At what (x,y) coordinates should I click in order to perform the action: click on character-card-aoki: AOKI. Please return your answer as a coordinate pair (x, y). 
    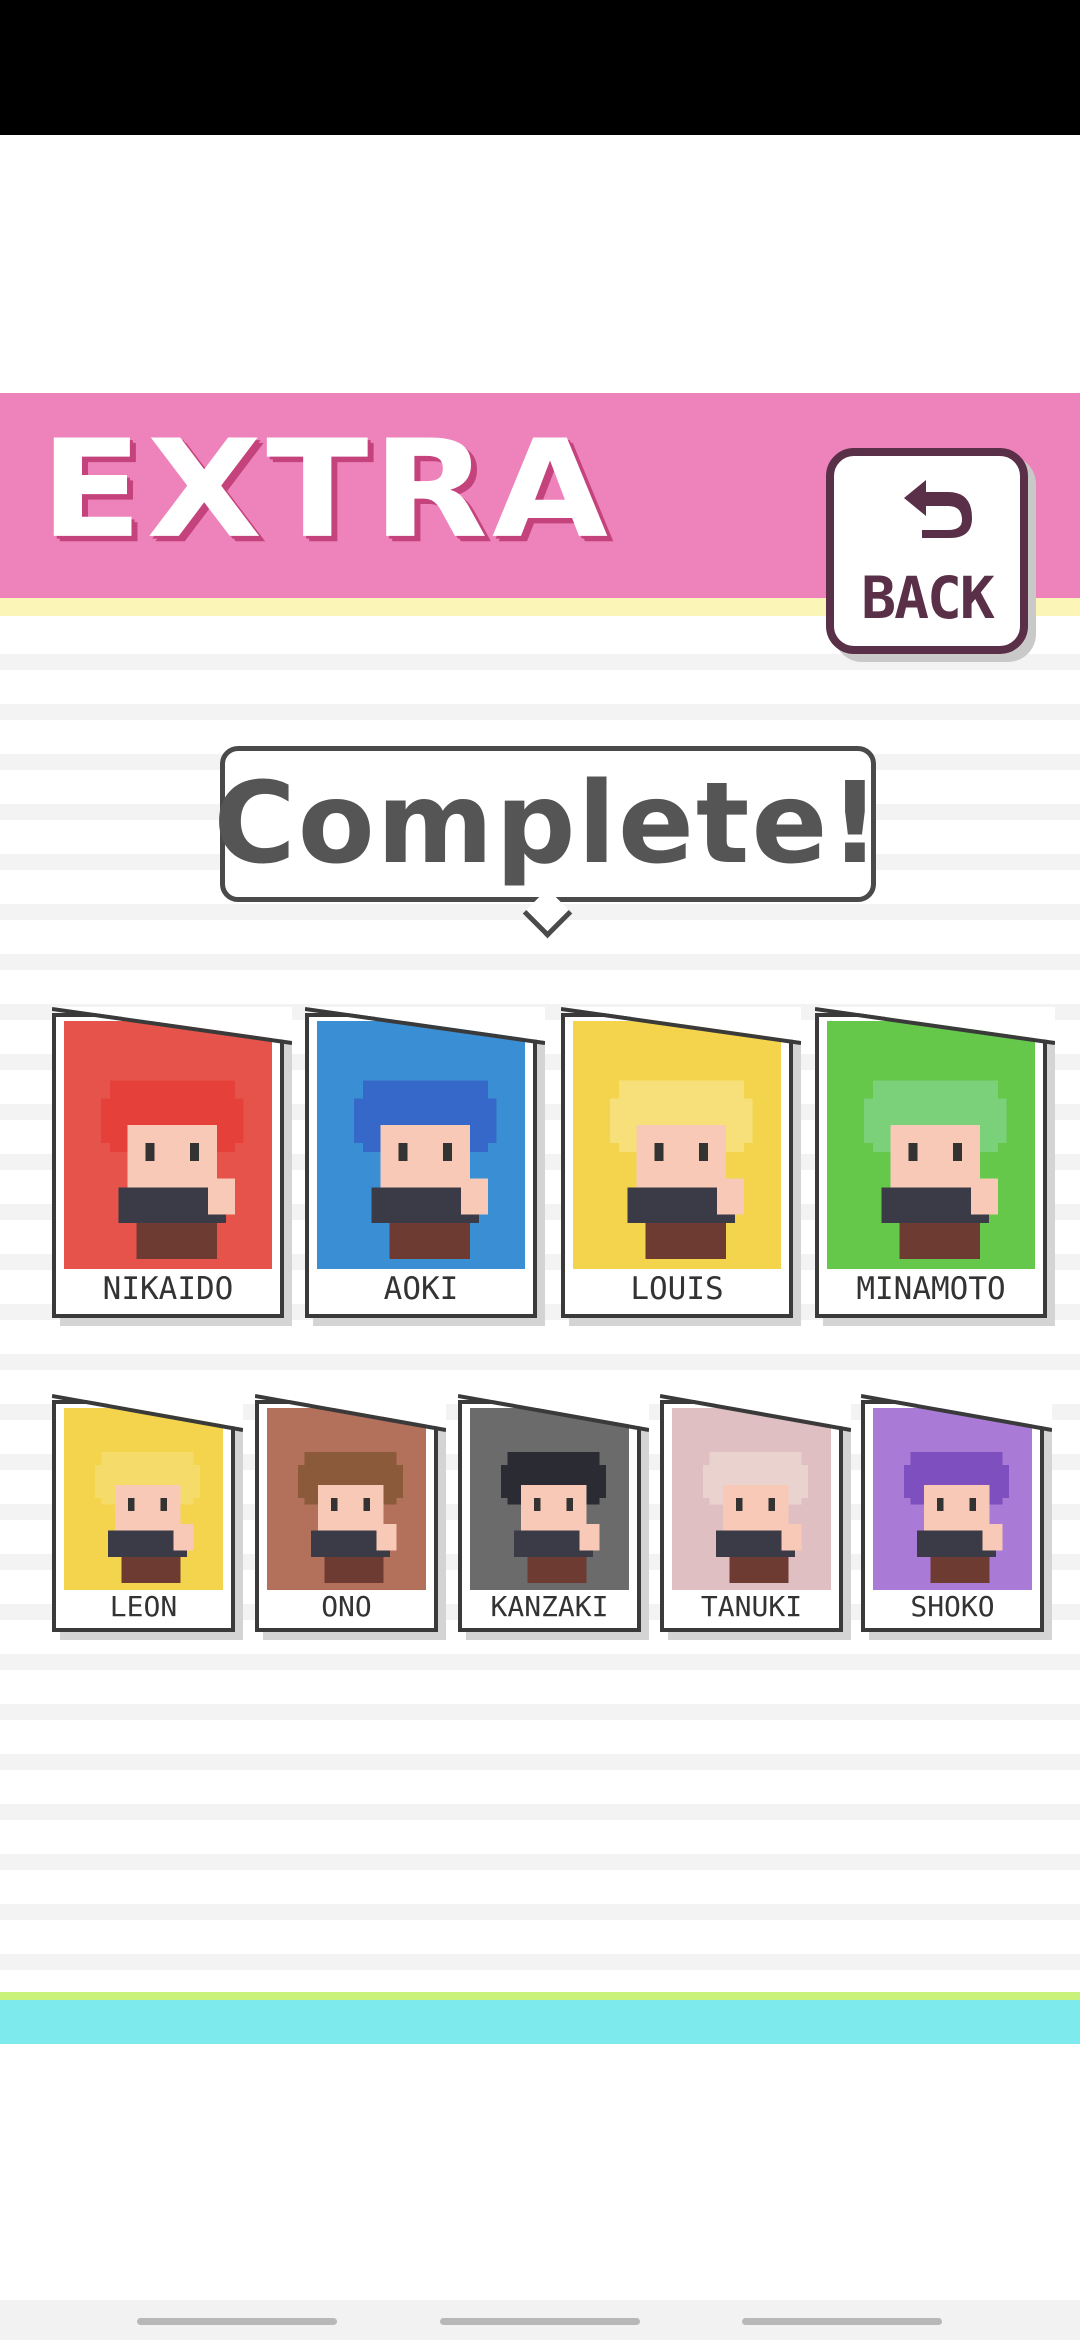
    Looking at the image, I should click on (425, 1162).